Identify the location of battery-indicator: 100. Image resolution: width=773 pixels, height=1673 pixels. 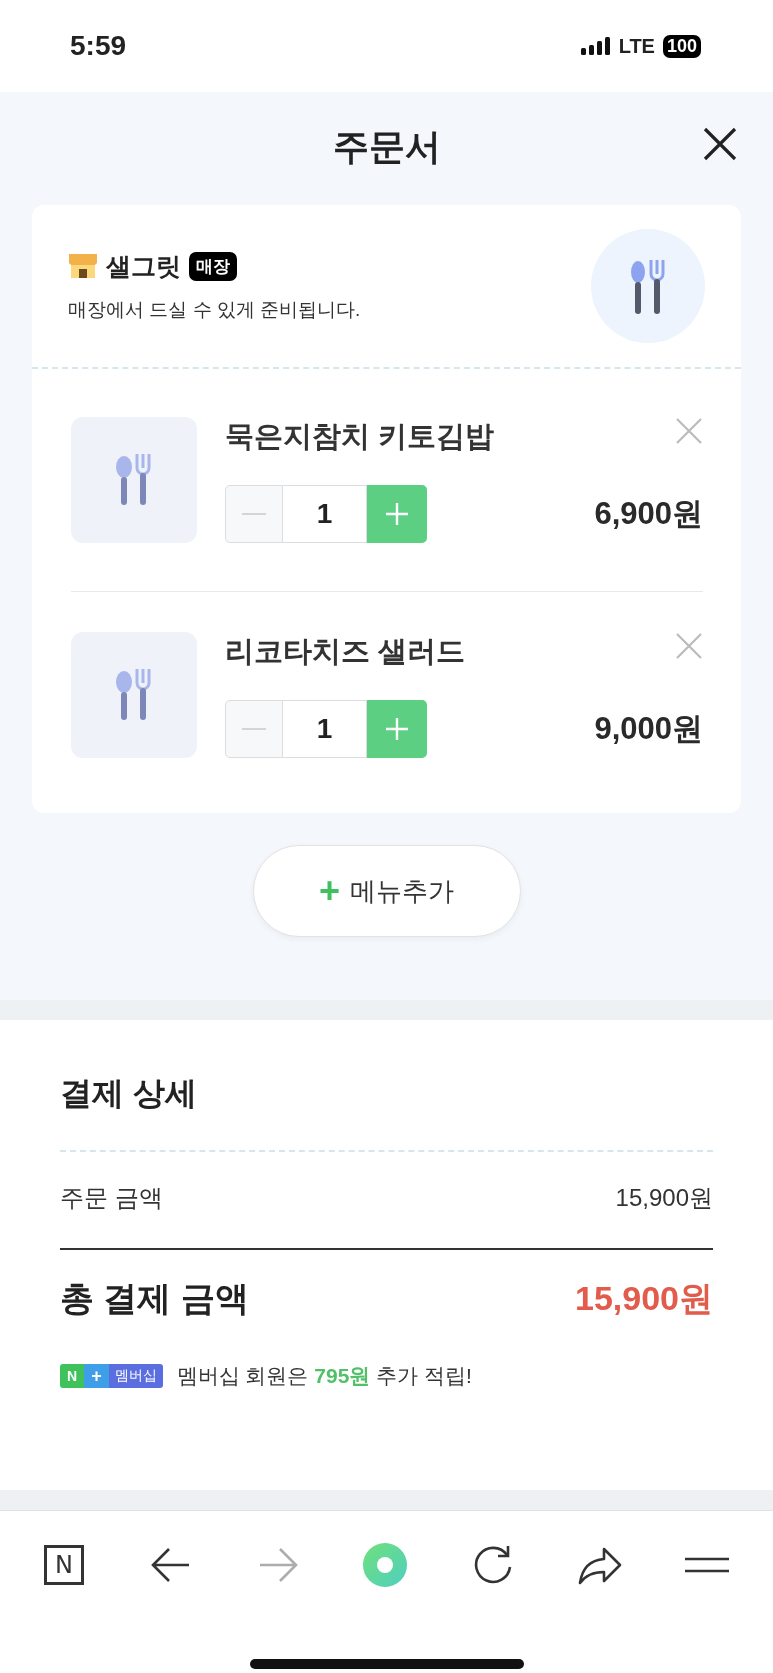
(681, 46).